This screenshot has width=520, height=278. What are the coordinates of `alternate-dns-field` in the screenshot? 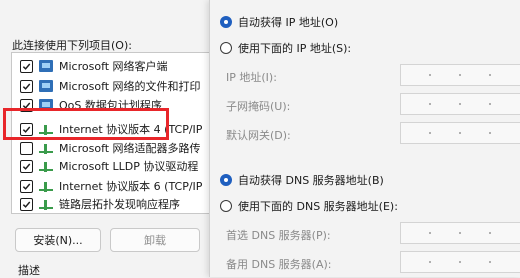 It's located at (460, 262).